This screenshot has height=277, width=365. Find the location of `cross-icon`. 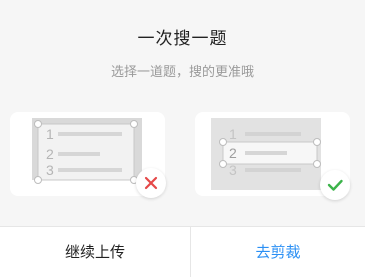

cross-icon is located at coordinates (151, 183).